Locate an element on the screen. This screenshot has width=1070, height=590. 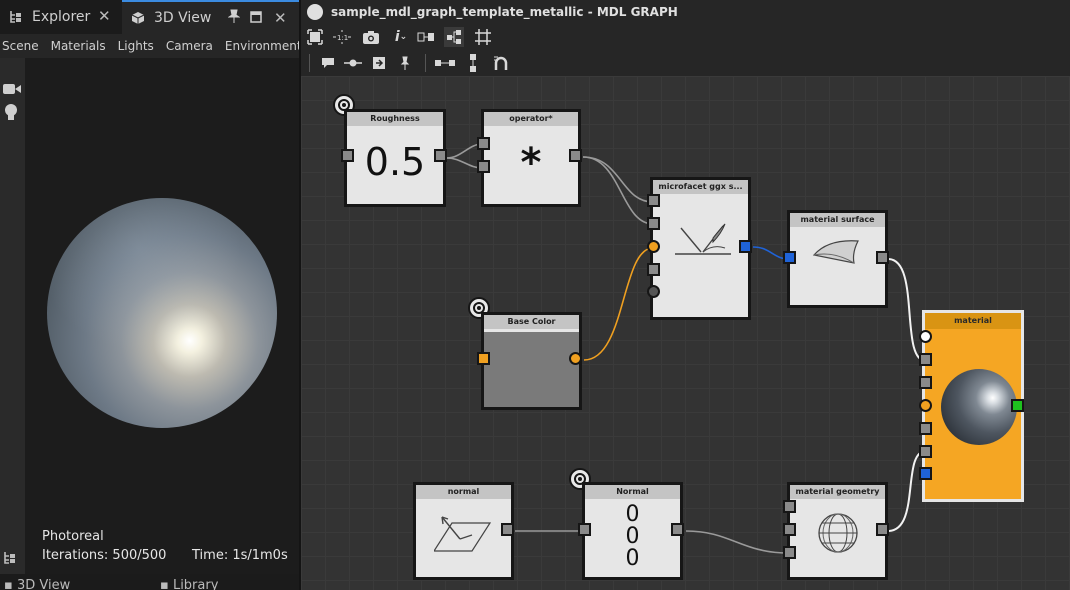
actual-size-icon: 1:1 is located at coordinates (342, 37).